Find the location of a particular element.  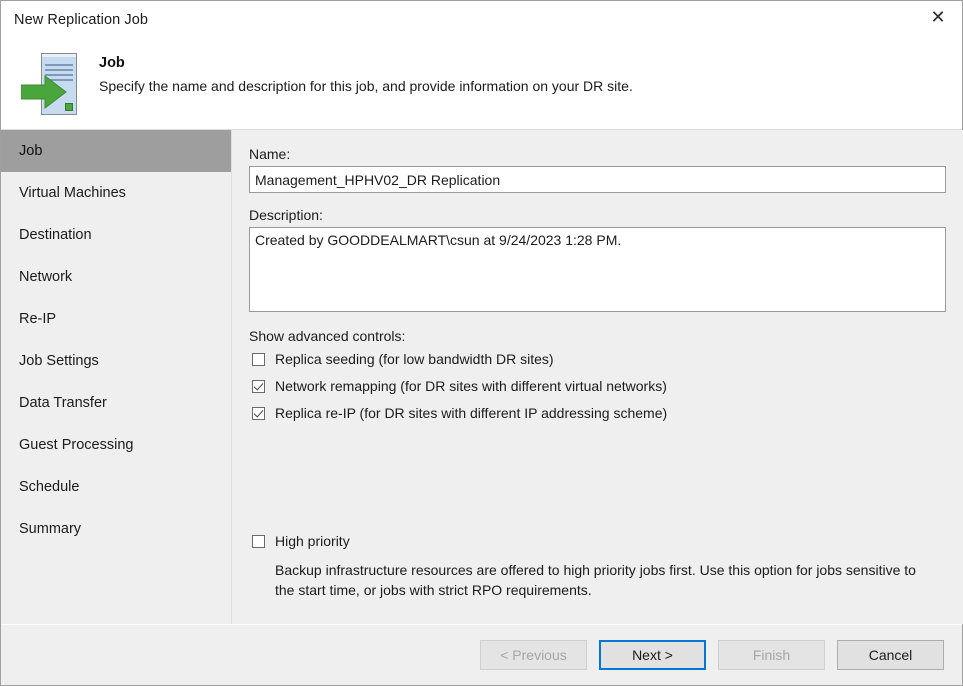

advanced-controls-label: Show advanced controls: is located at coordinates (327, 336).